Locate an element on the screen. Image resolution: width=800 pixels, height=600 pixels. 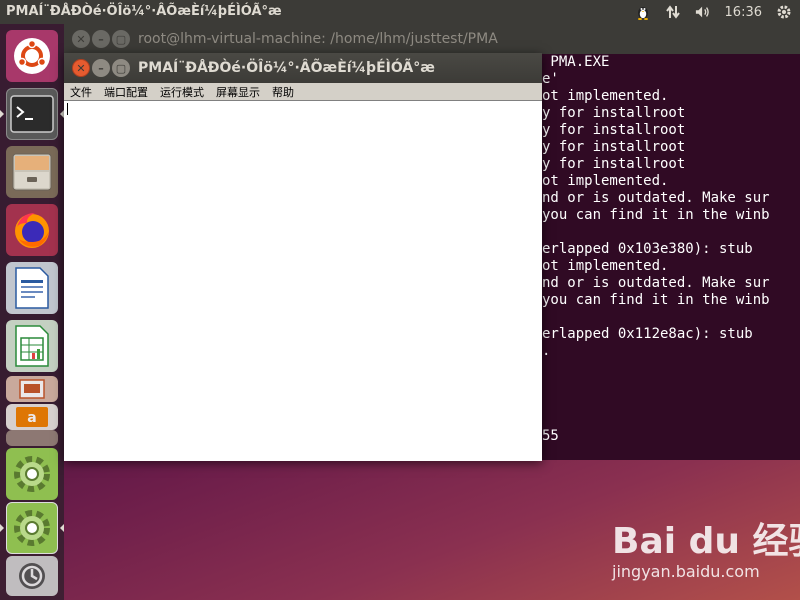
clock: 16:36 is located at coordinates (743, 12).